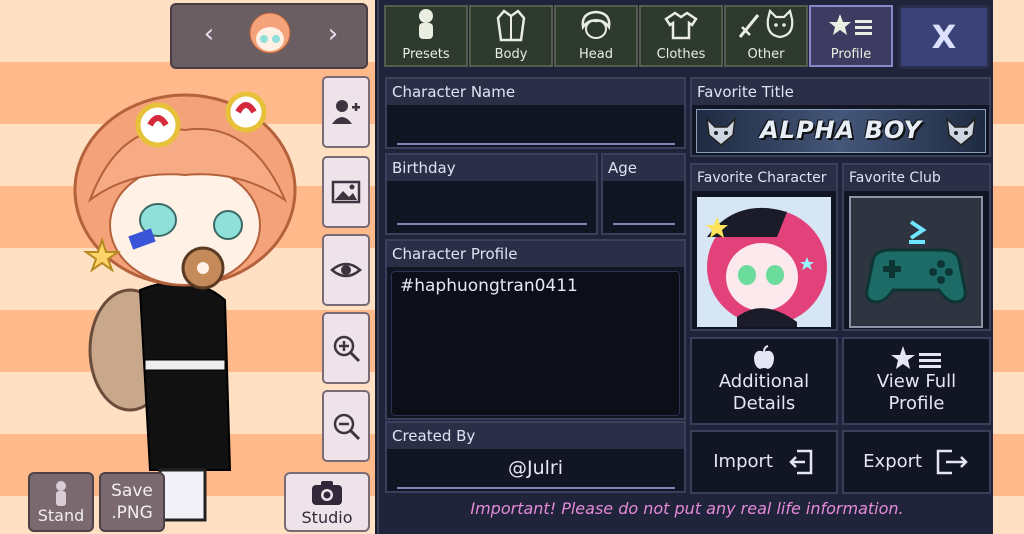 The image size is (1024, 534). I want to click on wolf-right-icon, so click(961, 131).